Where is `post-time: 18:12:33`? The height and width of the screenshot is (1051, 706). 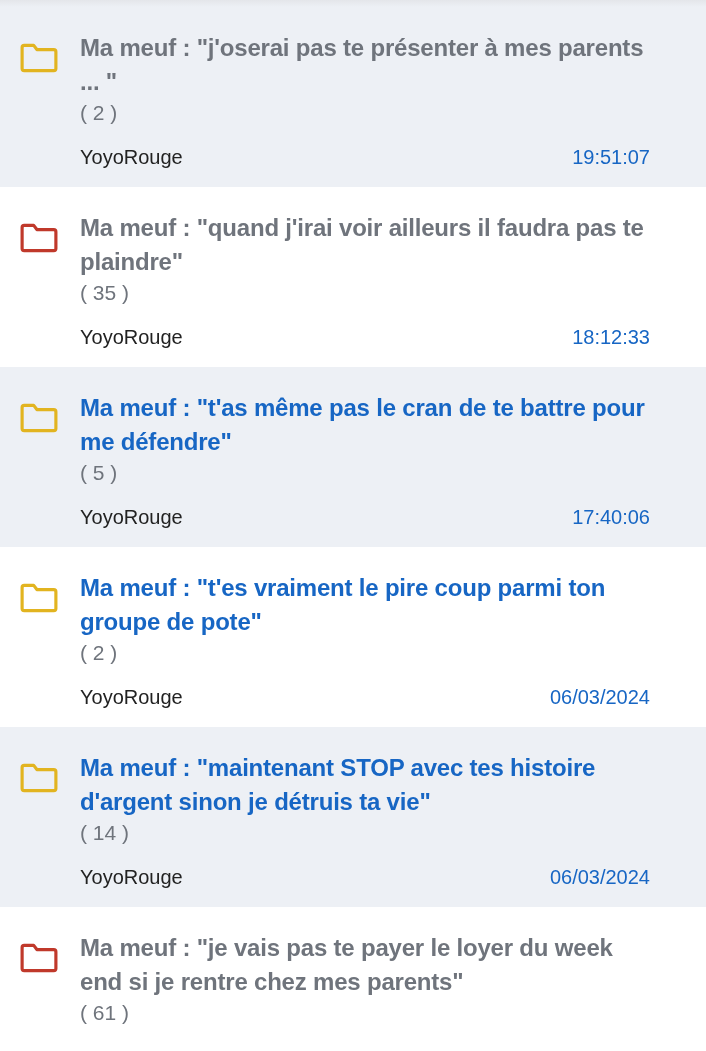 post-time: 18:12:33 is located at coordinates (611, 337).